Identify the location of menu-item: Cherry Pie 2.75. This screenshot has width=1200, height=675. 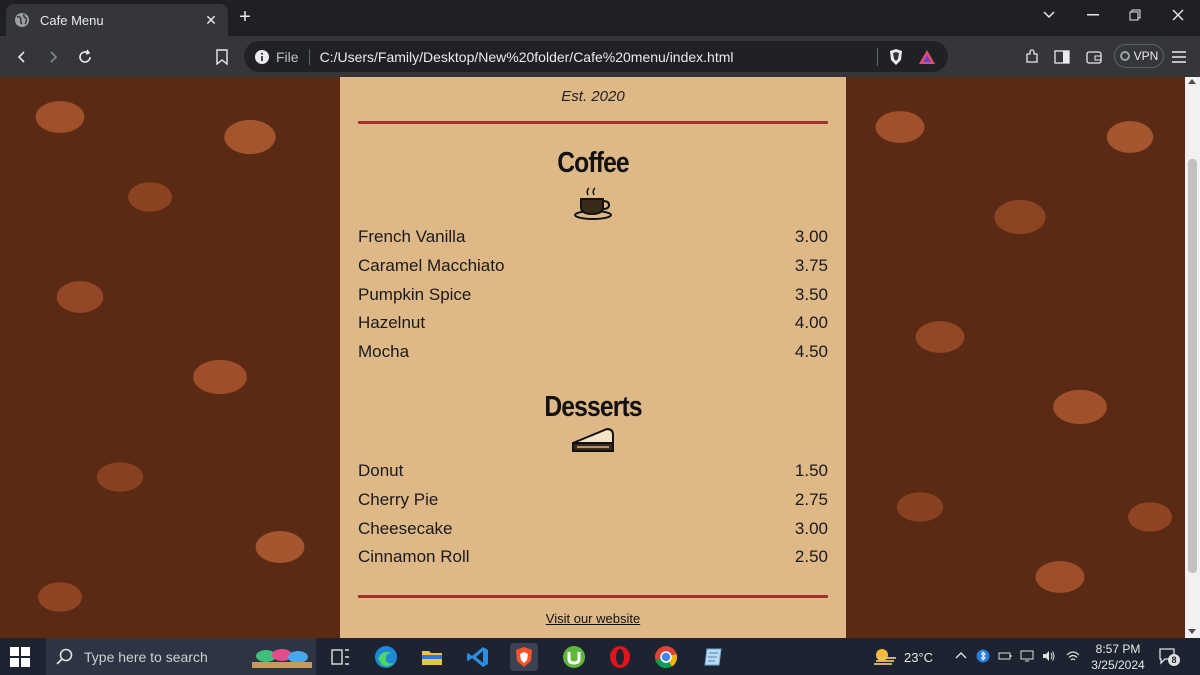
(593, 501).